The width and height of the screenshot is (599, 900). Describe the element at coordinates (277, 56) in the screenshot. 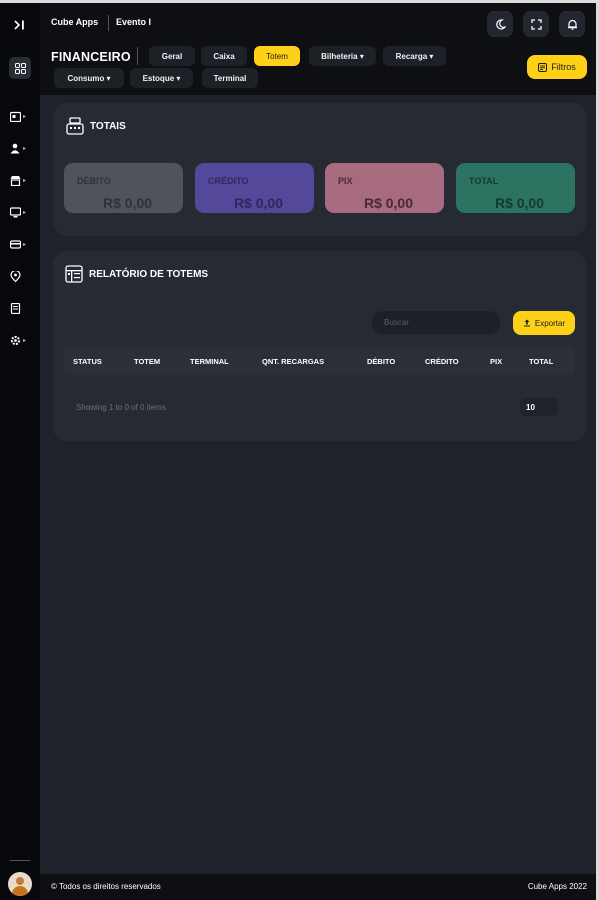

I see `tab-totem: Totem` at that location.